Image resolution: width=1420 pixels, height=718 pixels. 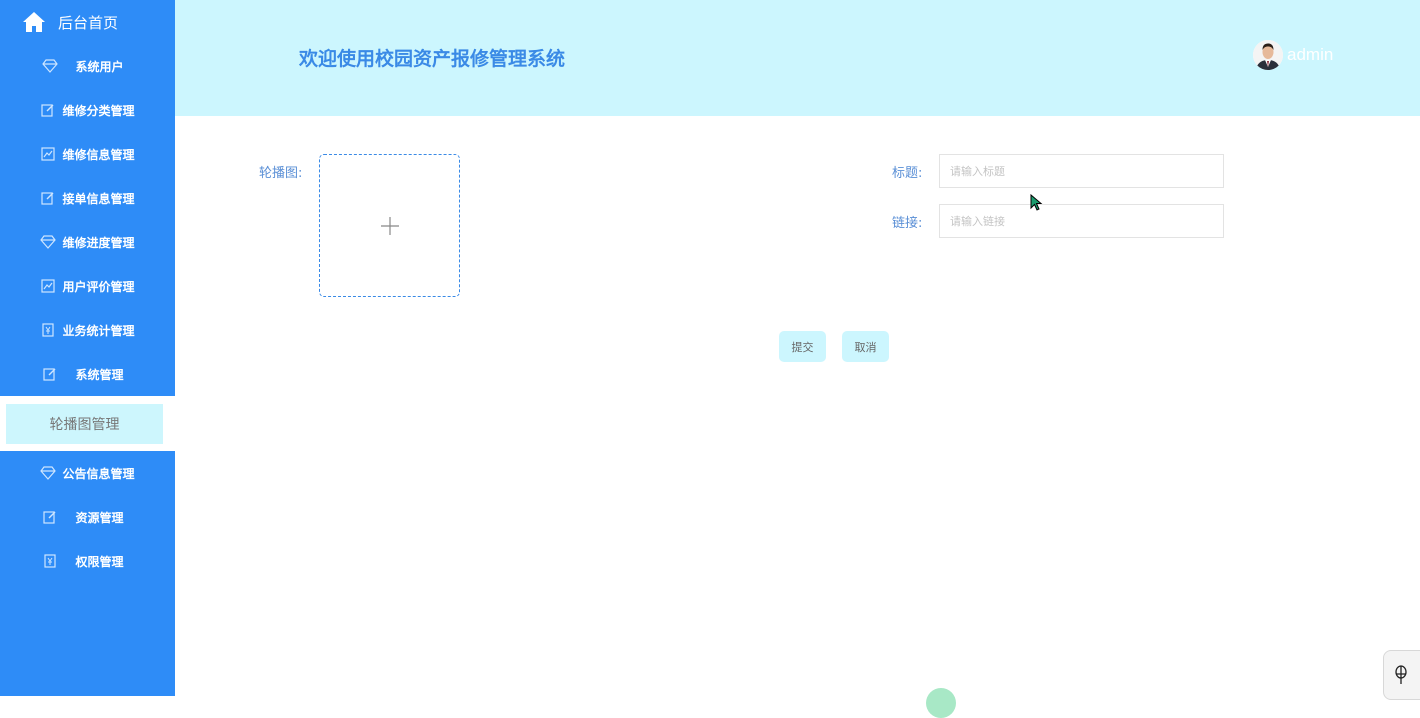 What do you see at coordinates (98, 154) in the screenshot?
I see `sidebar-item-label: 维修信息管理` at bounding box center [98, 154].